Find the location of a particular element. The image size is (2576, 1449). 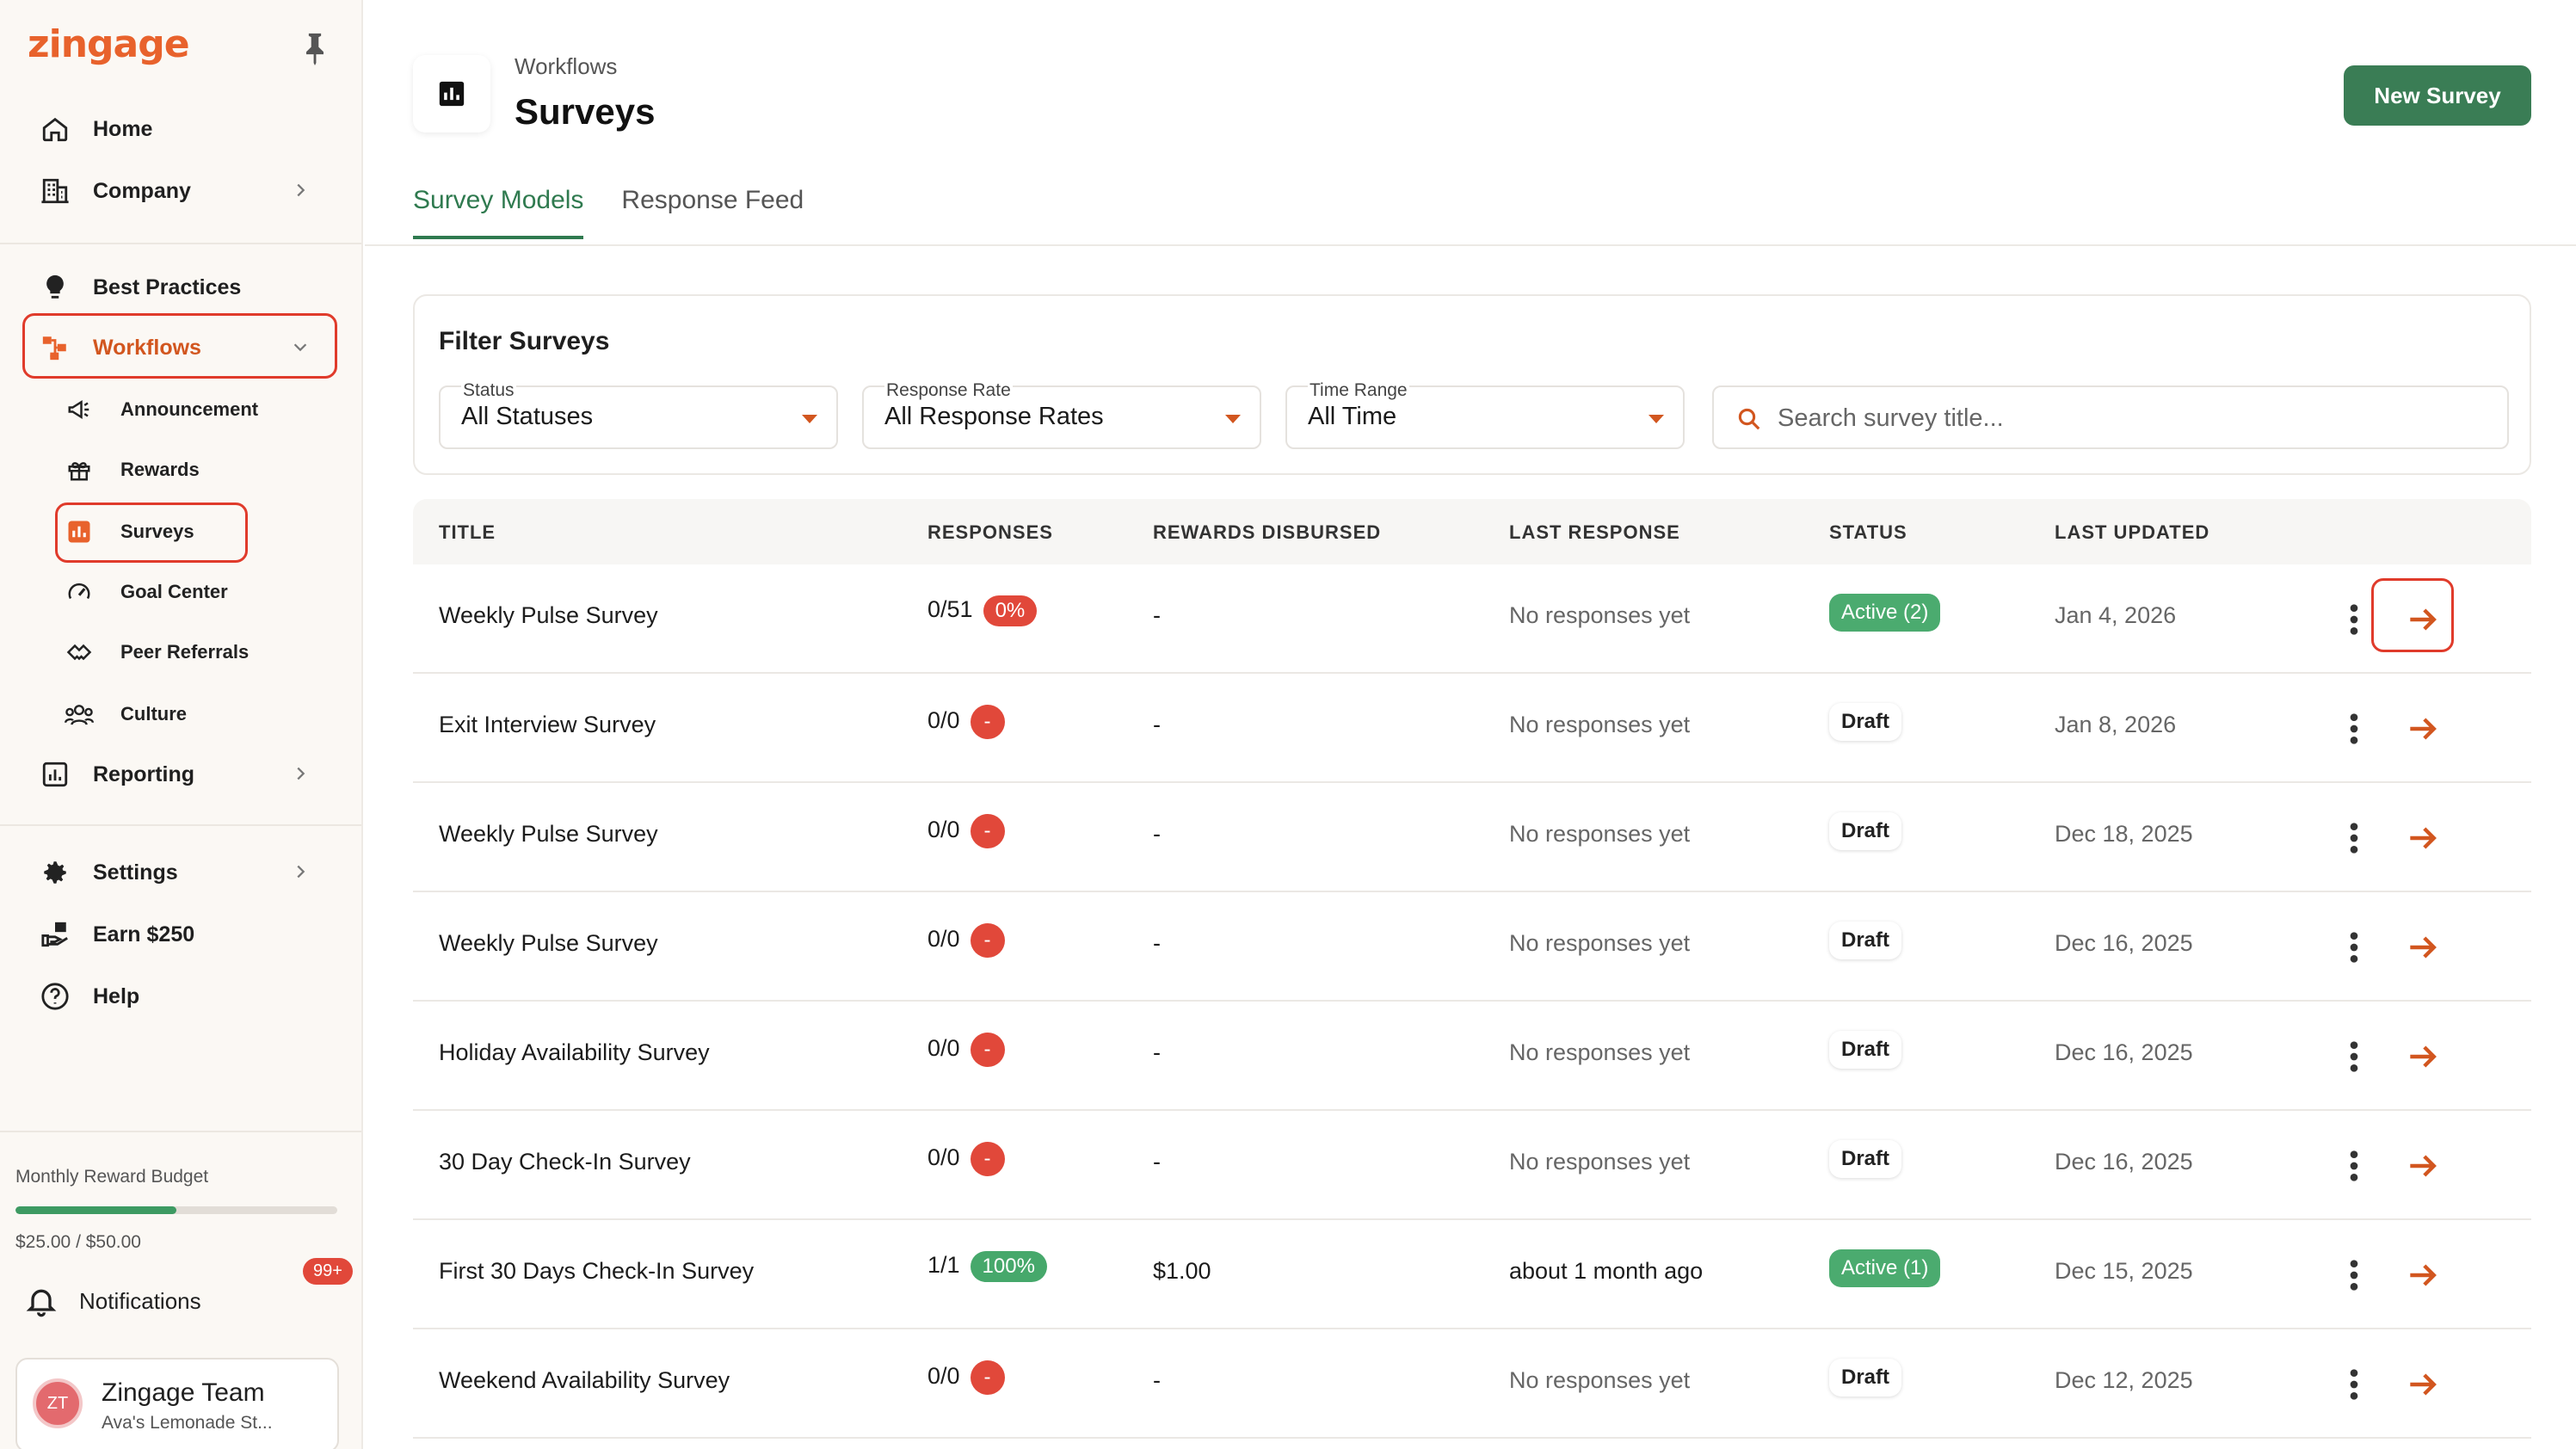

responses-count: 1/1 is located at coordinates (944, 1266).